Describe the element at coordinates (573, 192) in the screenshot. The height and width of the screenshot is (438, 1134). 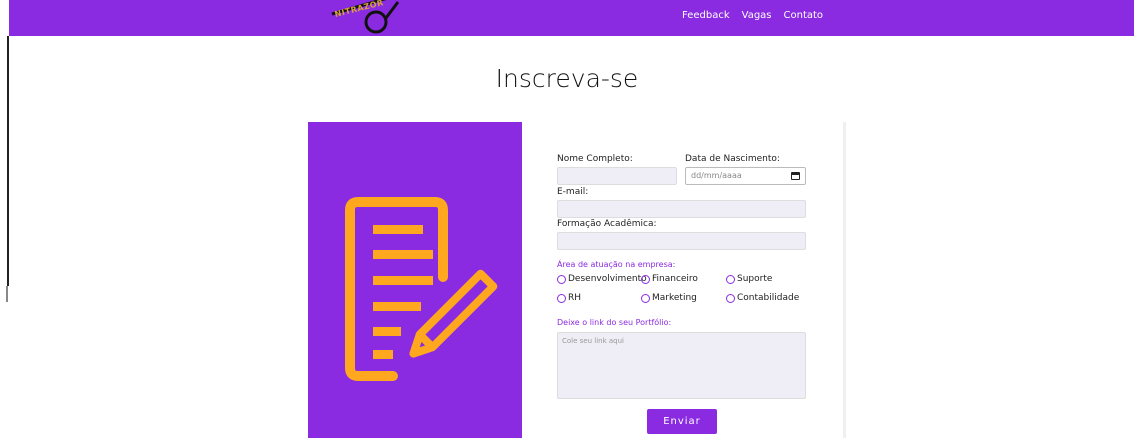
I see `email-label: E-mail:` at that location.